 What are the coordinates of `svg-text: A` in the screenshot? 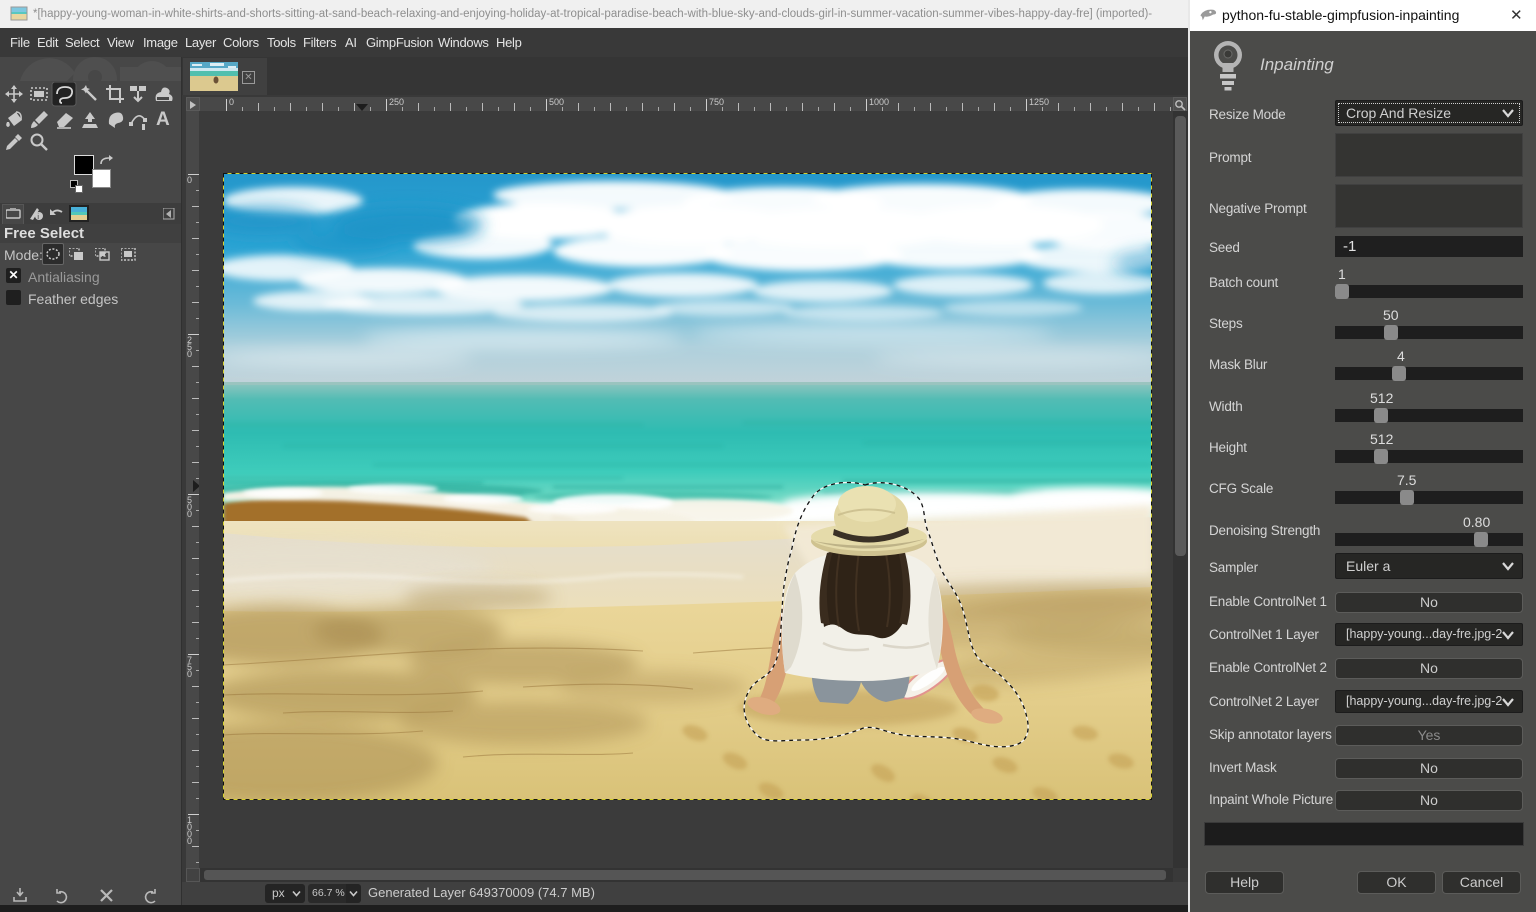 It's located at (163, 119).